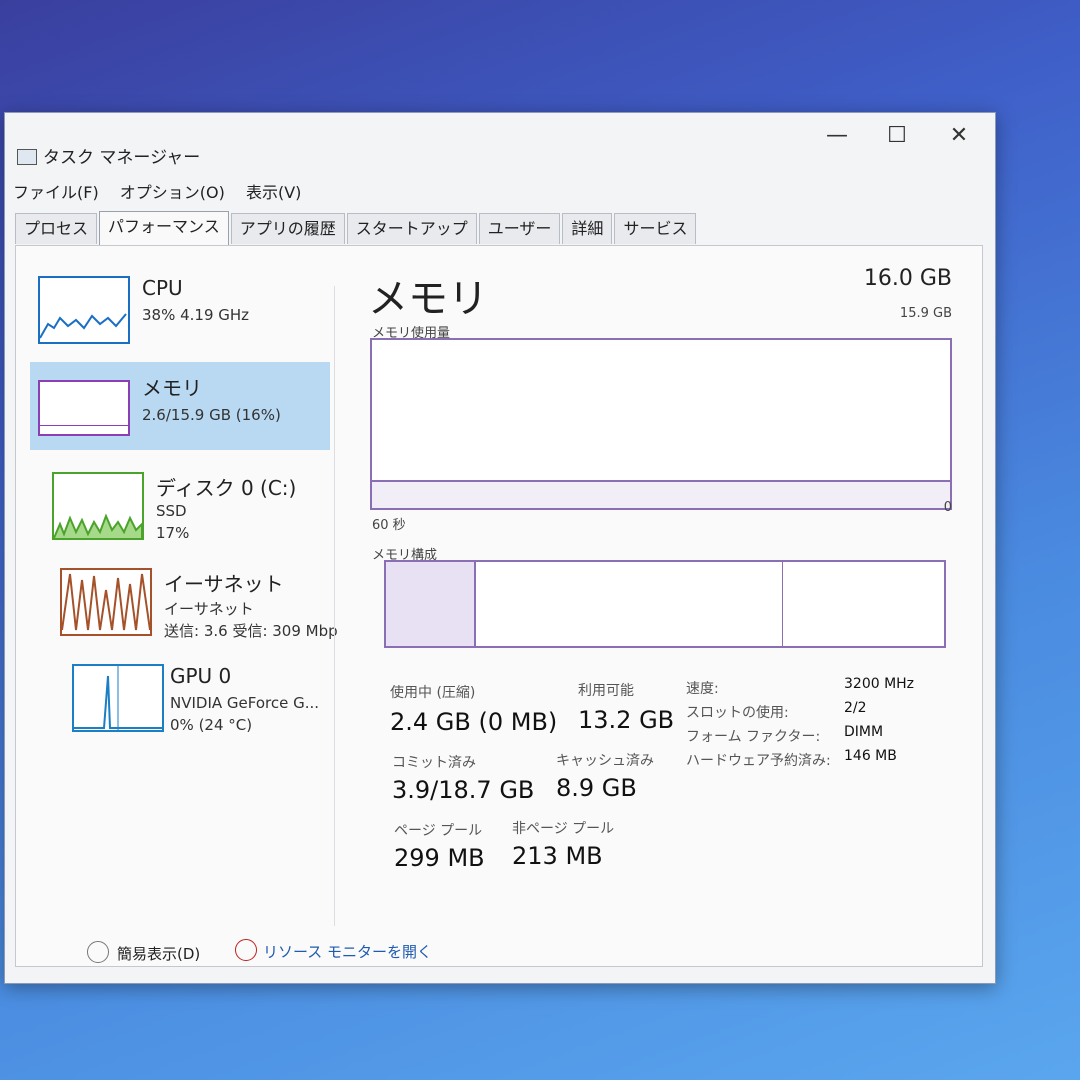 The image size is (1080, 1080). I want to click on tab-bar: プロセス パフォーマンス アプリの履歴 スタートアップ ユーザー 詳細 サービス, so click(356, 228).